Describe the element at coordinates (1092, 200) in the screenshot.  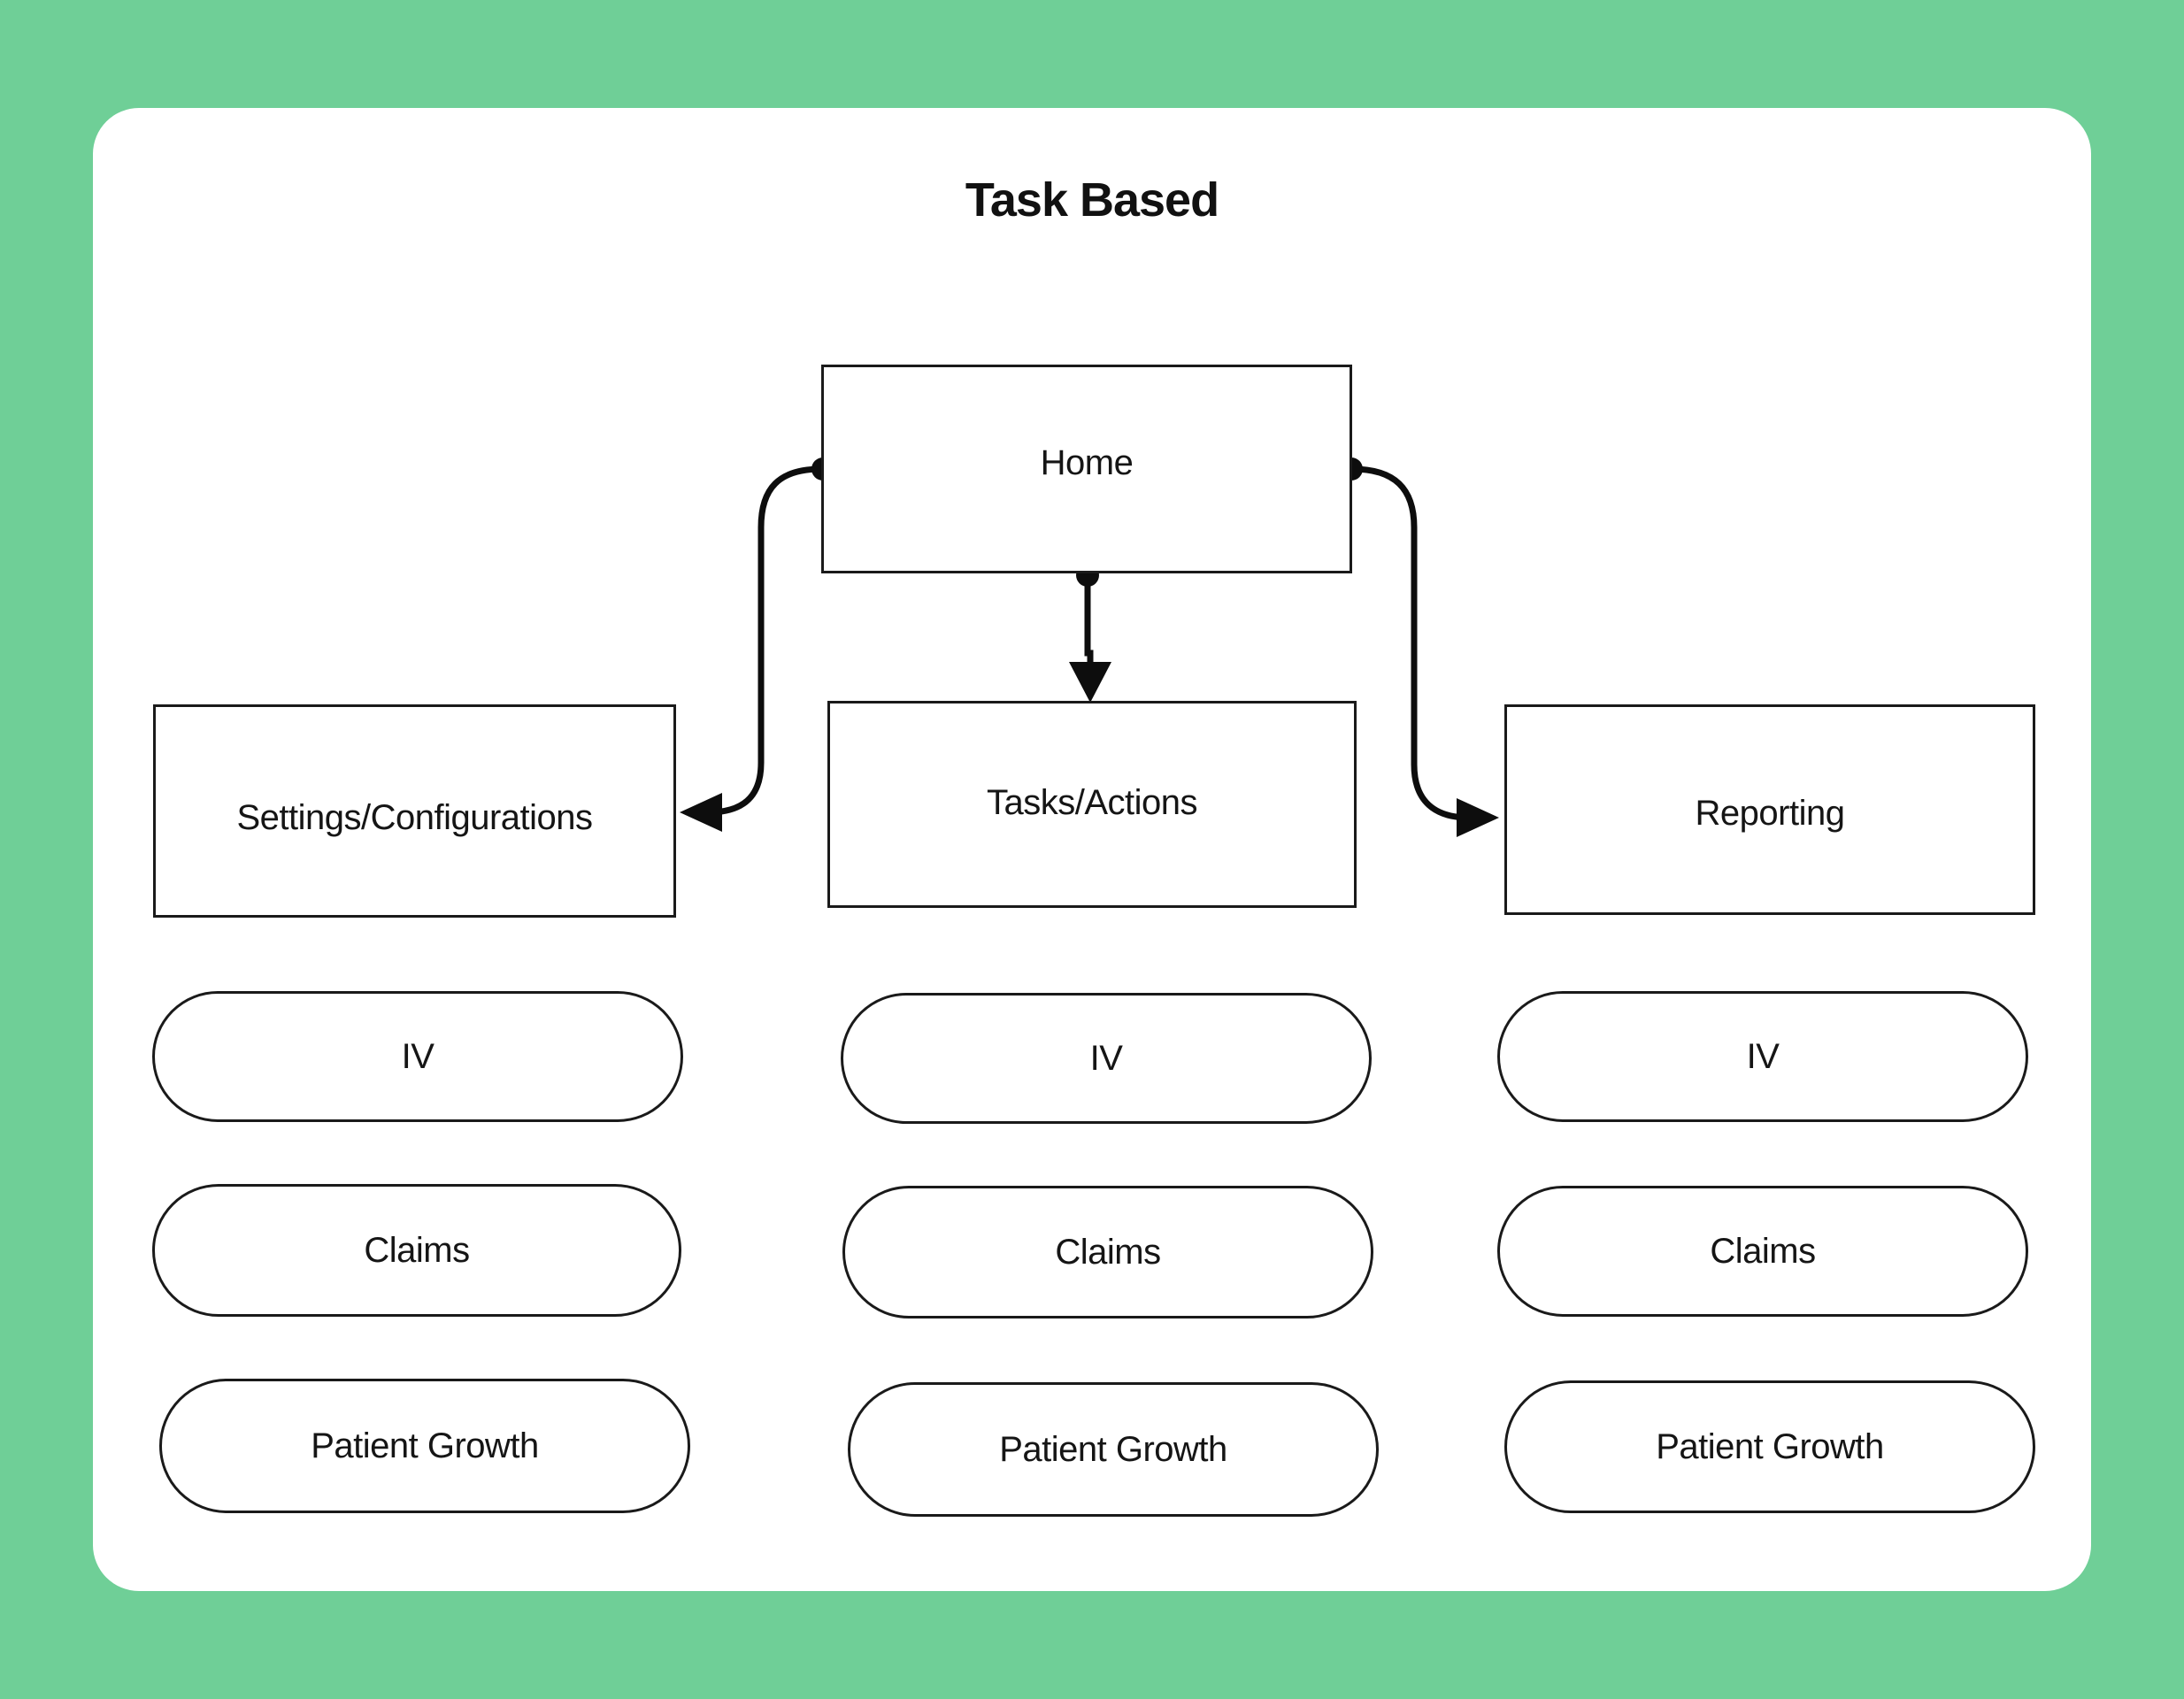
I see `page-title: Task Based` at that location.